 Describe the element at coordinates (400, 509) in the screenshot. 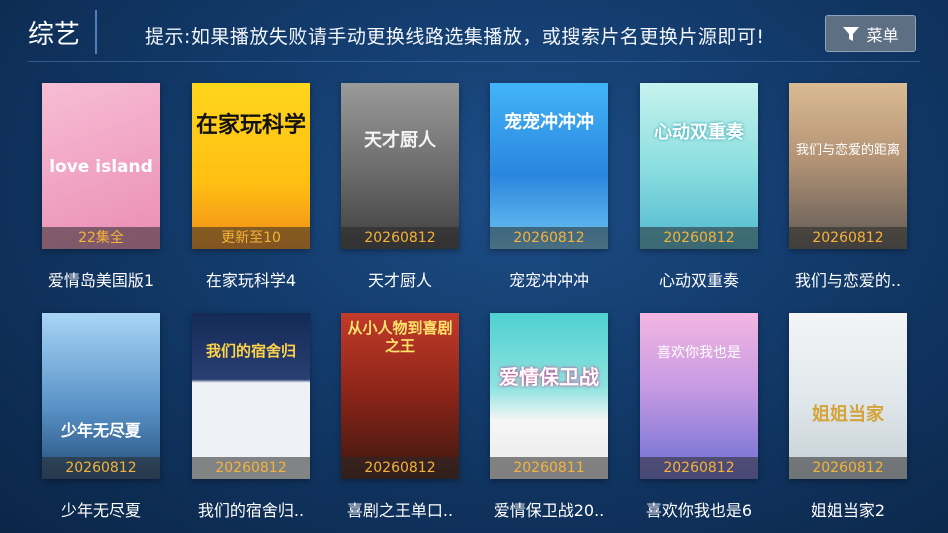

I see `show-title: 喜剧之王单口..` at that location.